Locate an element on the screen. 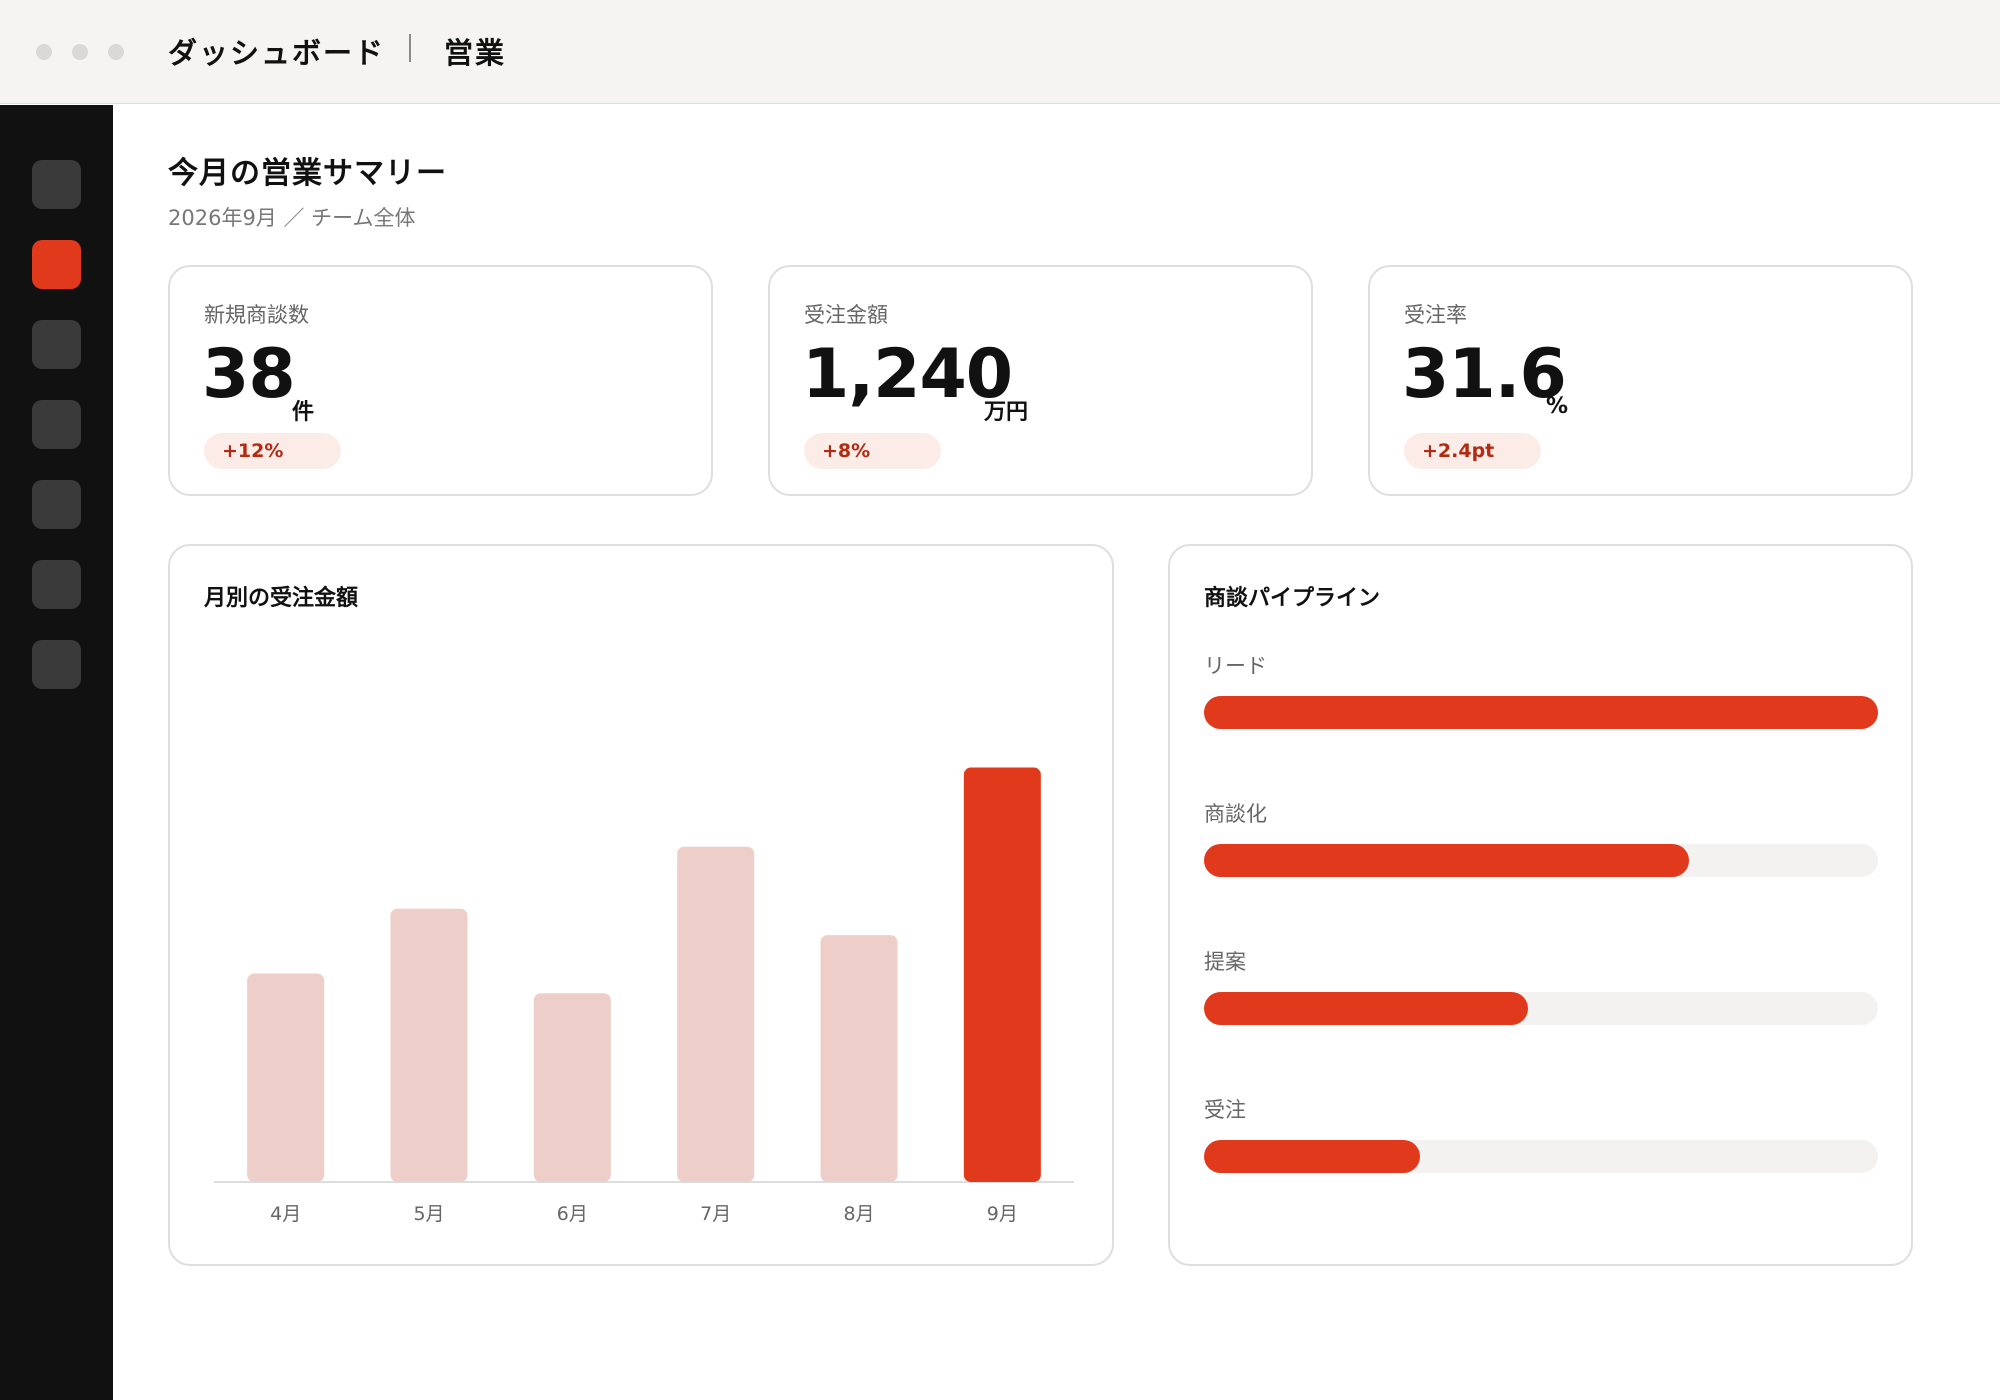 The image size is (2000, 1400). stage-fill-proposal is located at coordinates (1366, 1008).